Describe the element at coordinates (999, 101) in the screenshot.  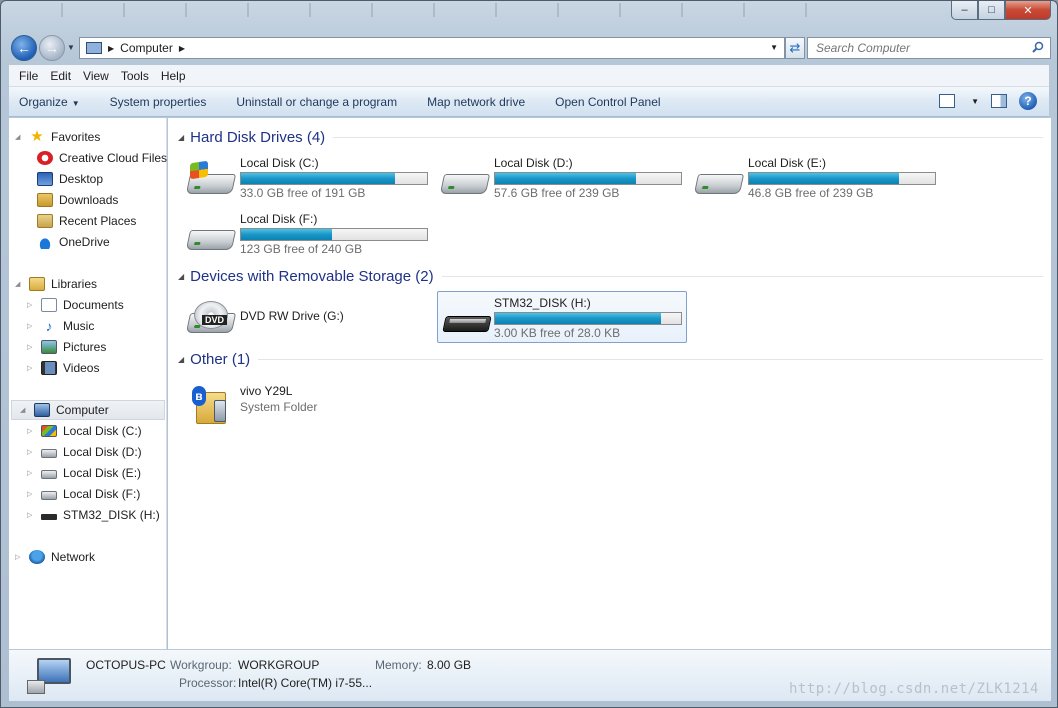
I see `preview-pane-icon` at that location.